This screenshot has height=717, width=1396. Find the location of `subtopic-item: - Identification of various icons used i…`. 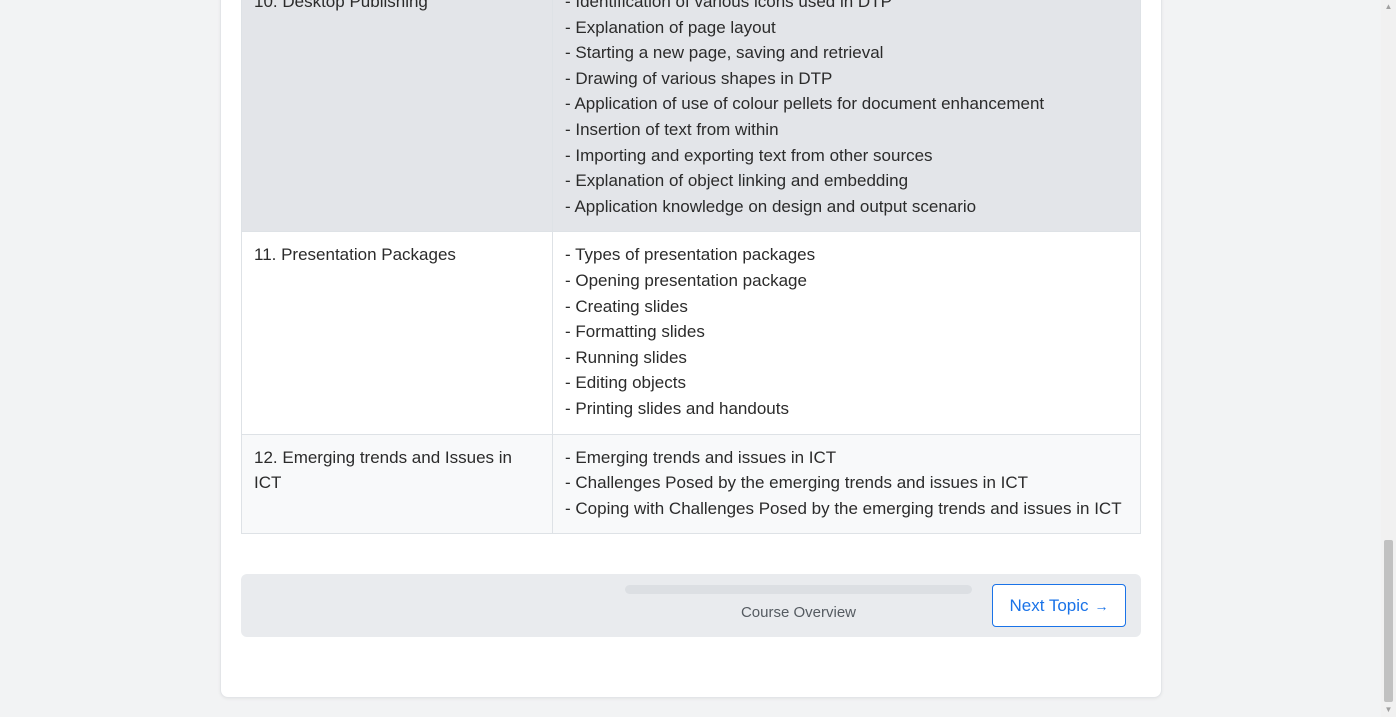

subtopic-item: - Identification of various icons used i… is located at coordinates (728, 5).